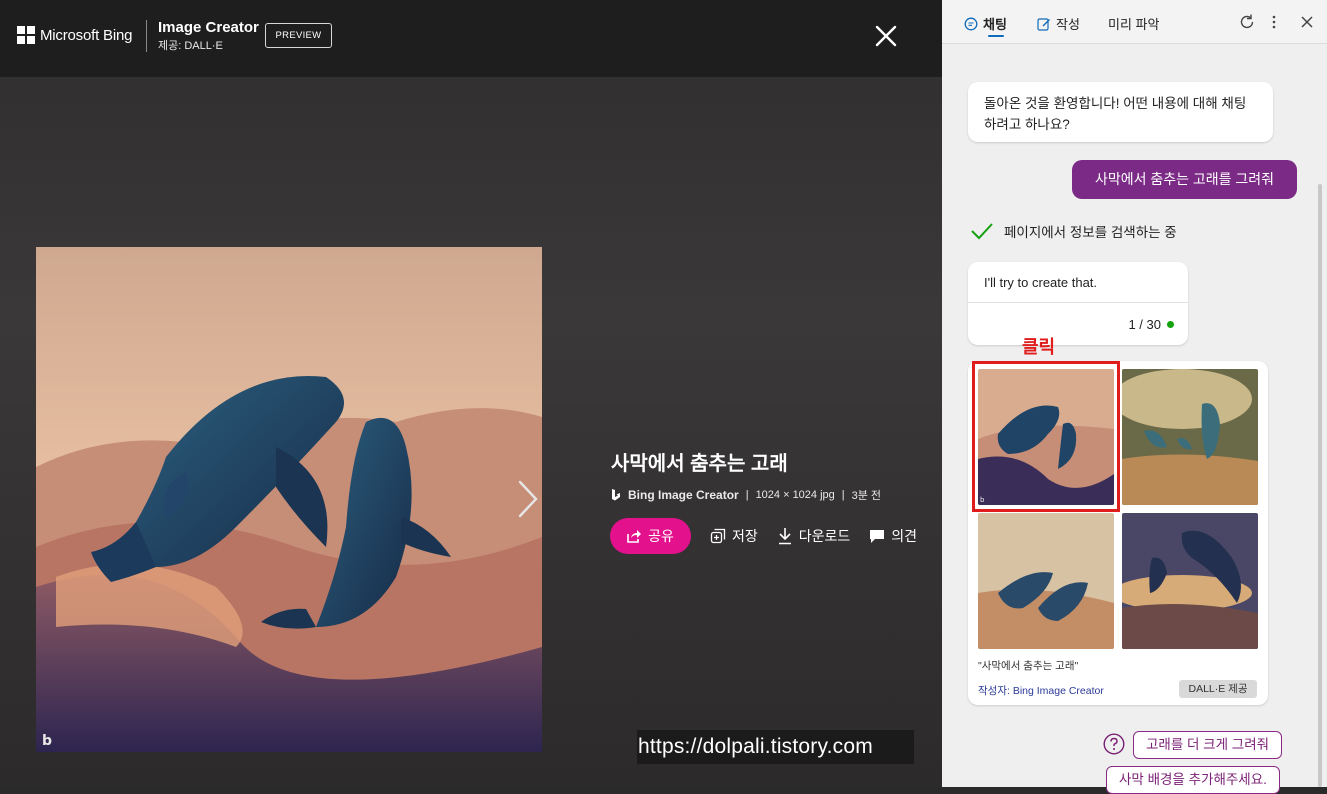 This screenshot has width=1327, height=794. I want to click on status-dot, so click(1170, 324).